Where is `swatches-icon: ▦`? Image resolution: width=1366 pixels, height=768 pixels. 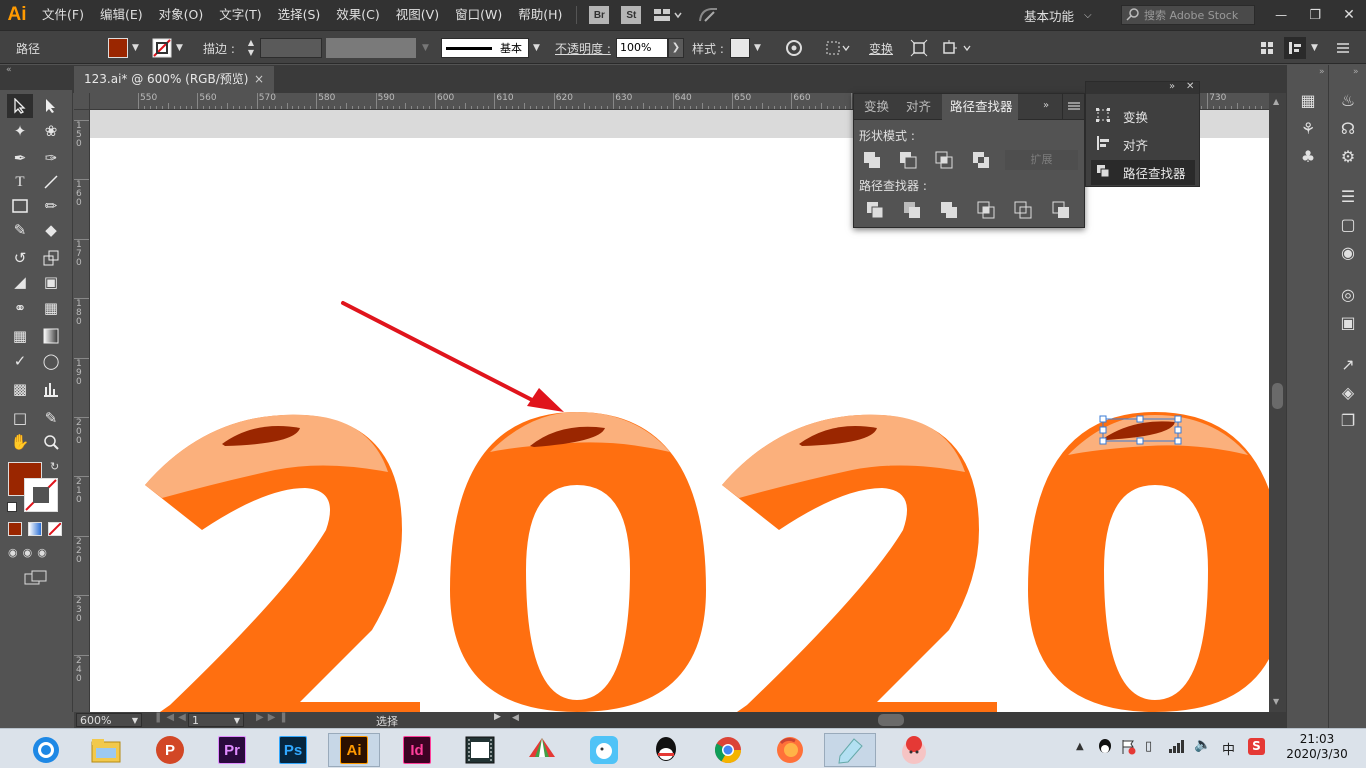
swatches-icon: ▦ is located at coordinates (1308, 100).